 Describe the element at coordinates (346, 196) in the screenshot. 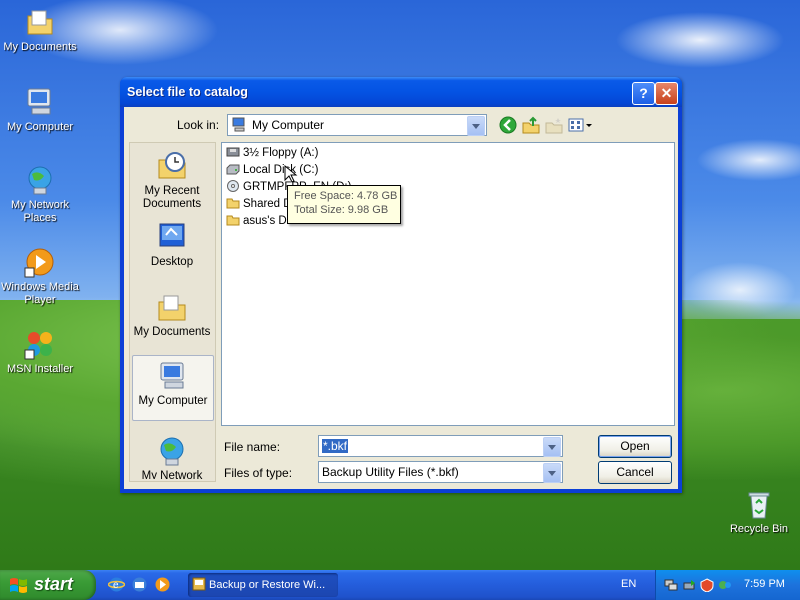

I see `tooltip-free-space: Free Space: 4.78 GB` at that location.